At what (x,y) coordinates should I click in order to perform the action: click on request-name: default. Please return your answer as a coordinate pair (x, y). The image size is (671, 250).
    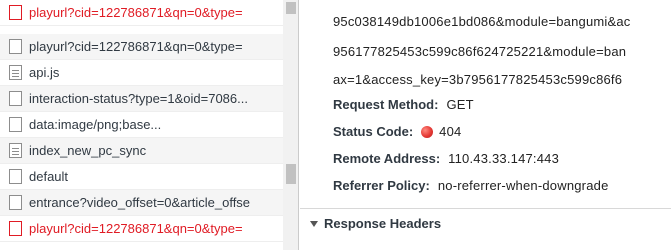
    Looking at the image, I should click on (49, 176).